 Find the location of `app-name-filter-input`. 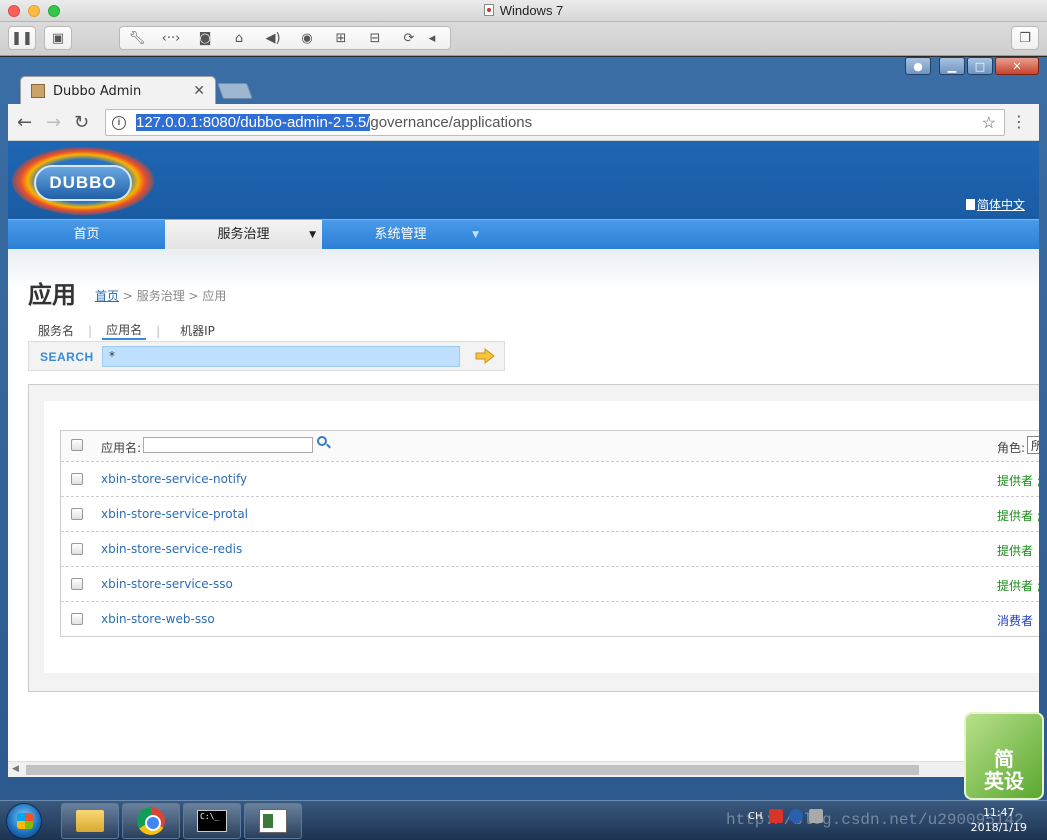

app-name-filter-input is located at coordinates (228, 445).